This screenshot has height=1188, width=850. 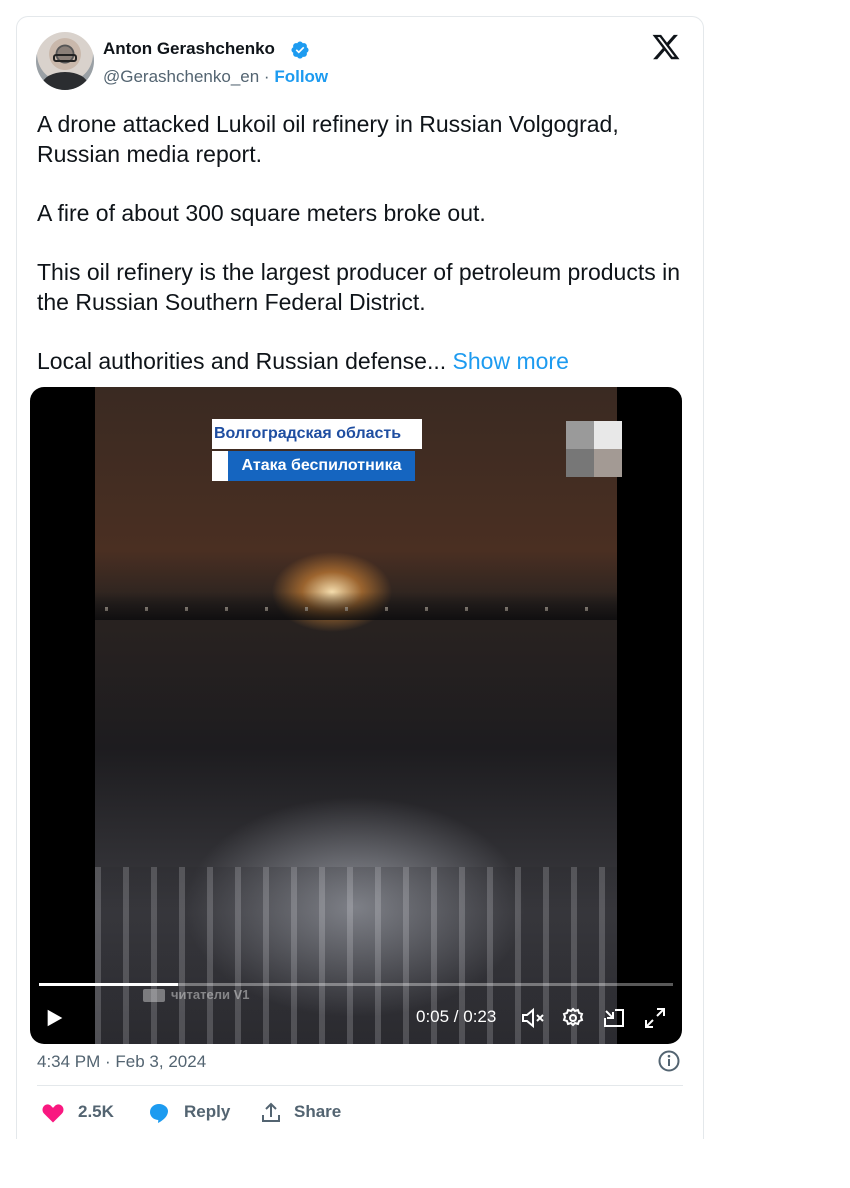 What do you see at coordinates (189, 49) in the screenshot?
I see `author-name: Anton Gerashchenko` at bounding box center [189, 49].